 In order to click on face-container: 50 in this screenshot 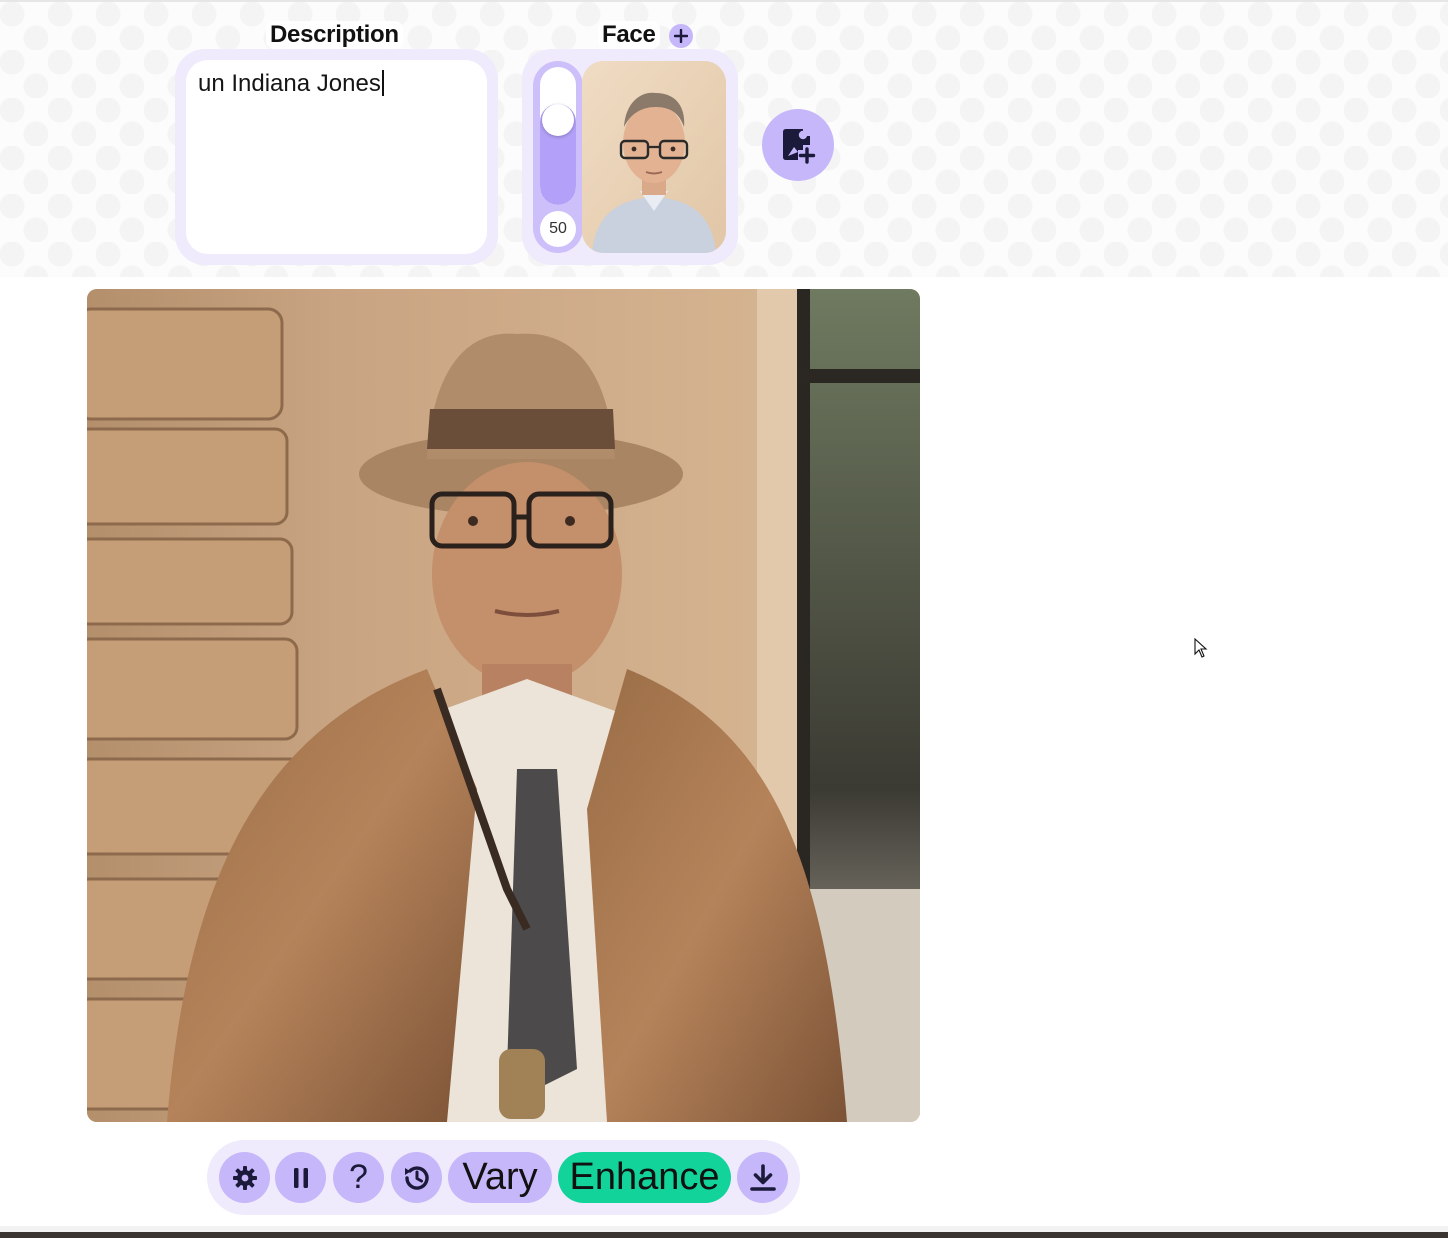, I will do `click(630, 157)`.